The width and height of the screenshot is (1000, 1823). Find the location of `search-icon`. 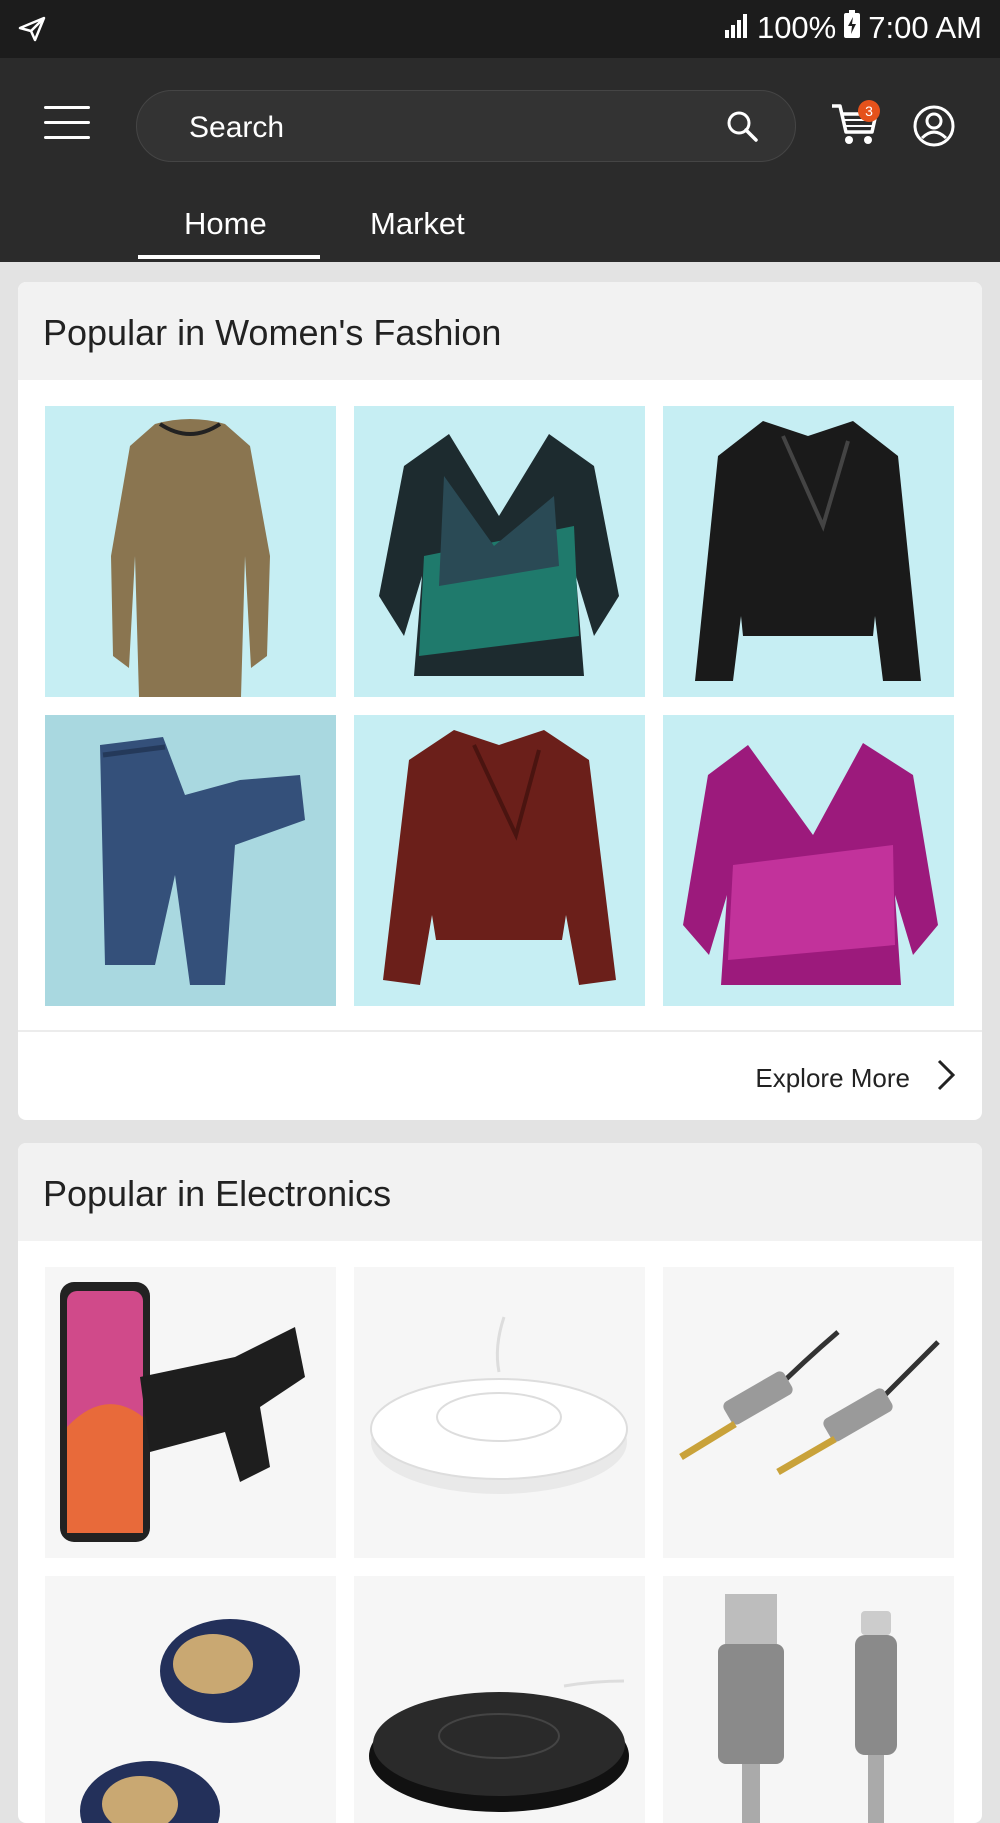

search-icon is located at coordinates (742, 128).